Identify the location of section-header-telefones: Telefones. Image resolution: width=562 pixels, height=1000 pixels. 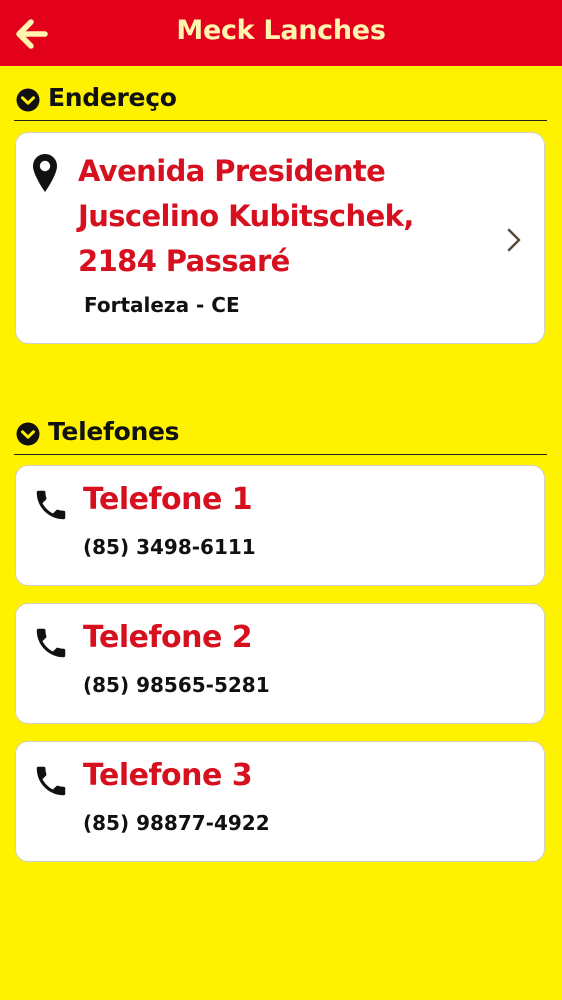
(280, 432).